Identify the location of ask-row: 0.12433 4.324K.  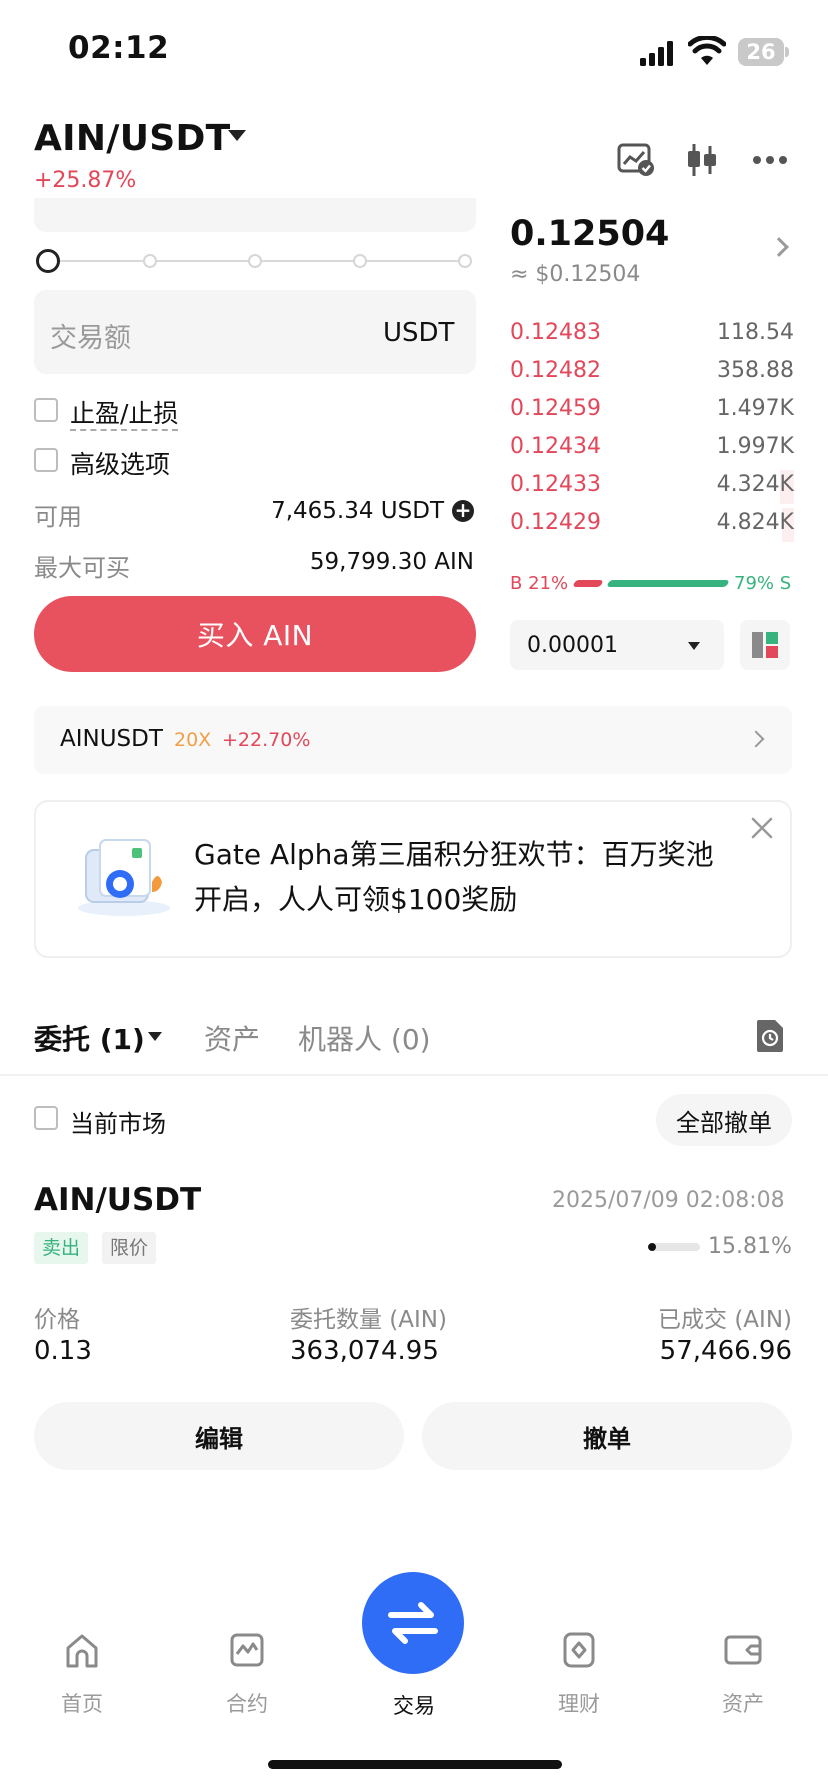
(652, 487).